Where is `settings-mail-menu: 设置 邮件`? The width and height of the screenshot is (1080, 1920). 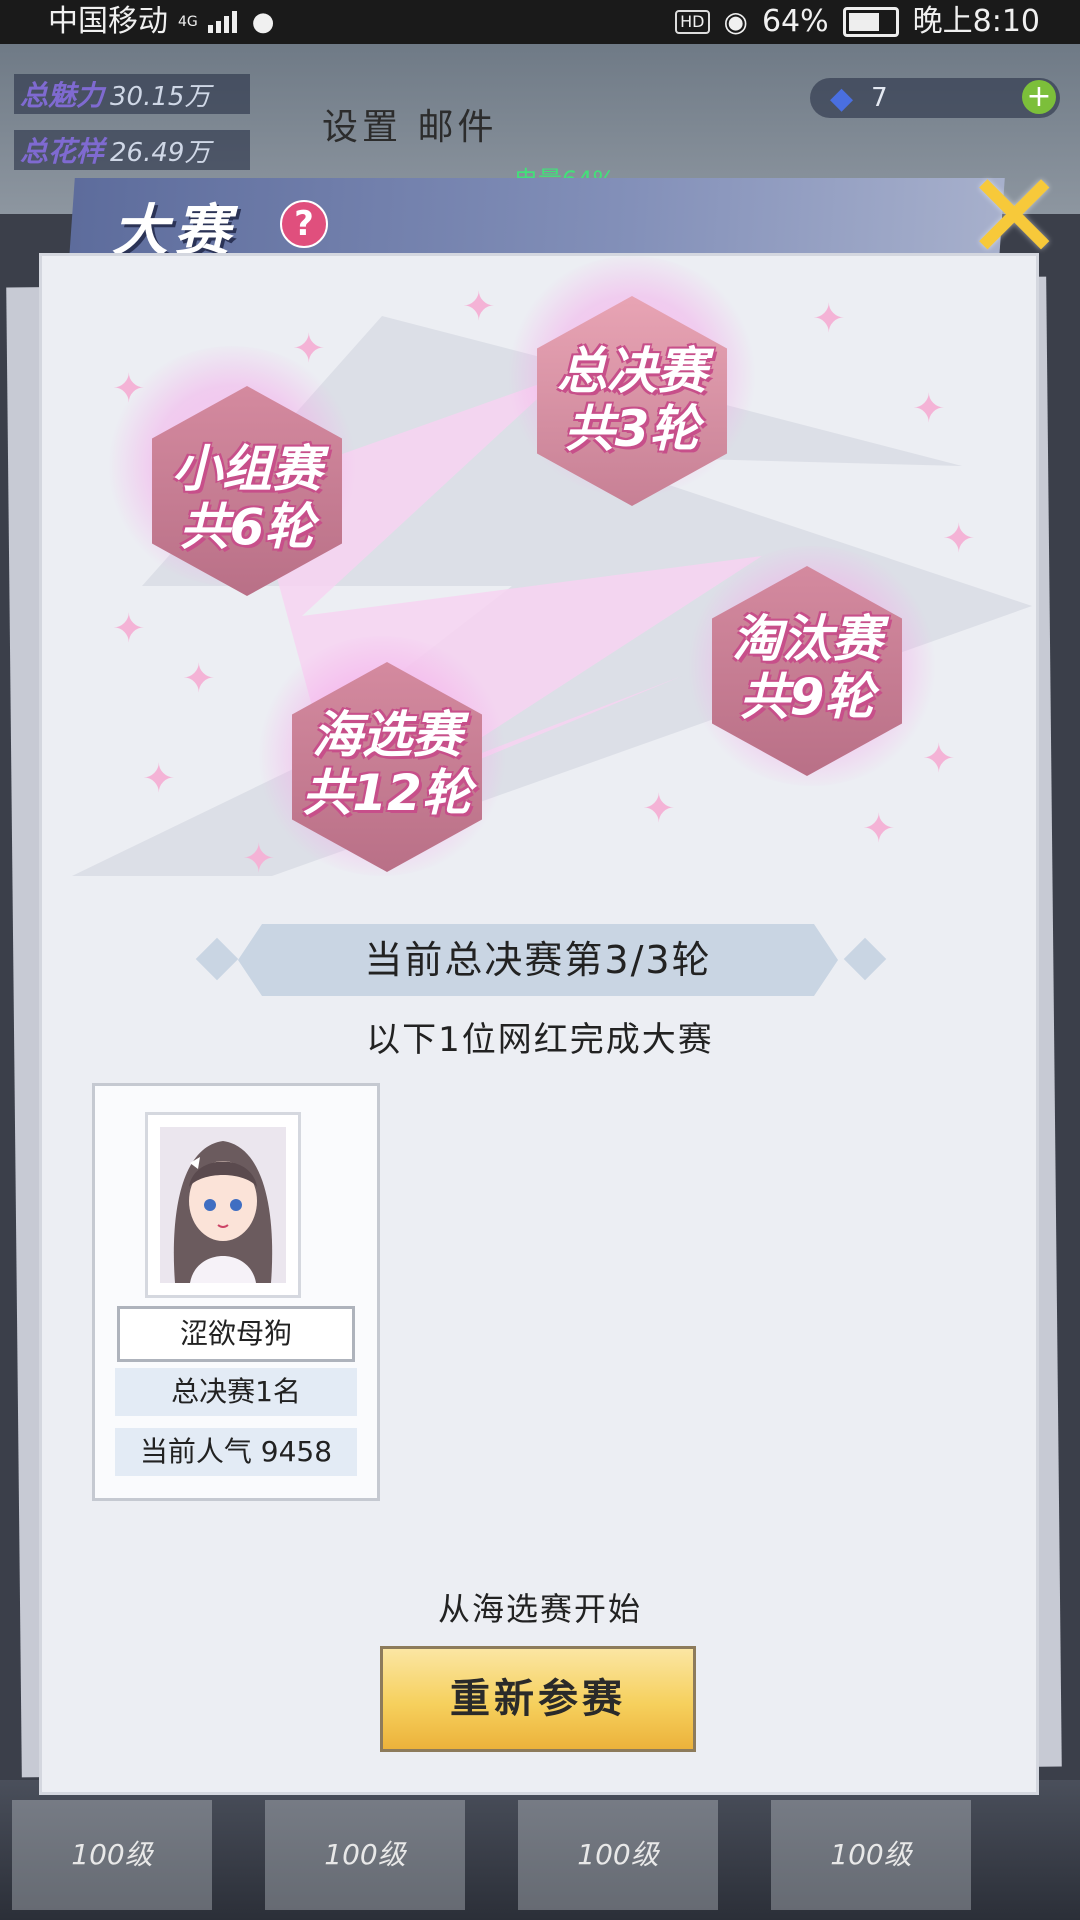 settings-mail-menu: 设置 邮件 is located at coordinates (409, 124).